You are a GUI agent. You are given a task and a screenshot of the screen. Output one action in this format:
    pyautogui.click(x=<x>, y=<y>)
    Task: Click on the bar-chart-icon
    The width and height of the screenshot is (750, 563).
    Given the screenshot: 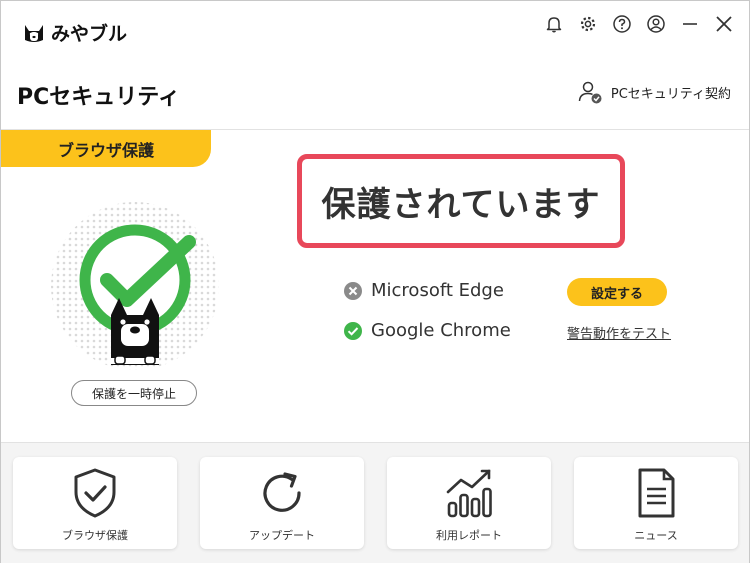 What is the action you would take?
    pyautogui.click(x=469, y=493)
    